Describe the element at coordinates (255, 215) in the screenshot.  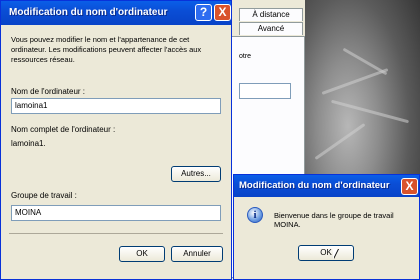
I see `info-icon: i` at that location.